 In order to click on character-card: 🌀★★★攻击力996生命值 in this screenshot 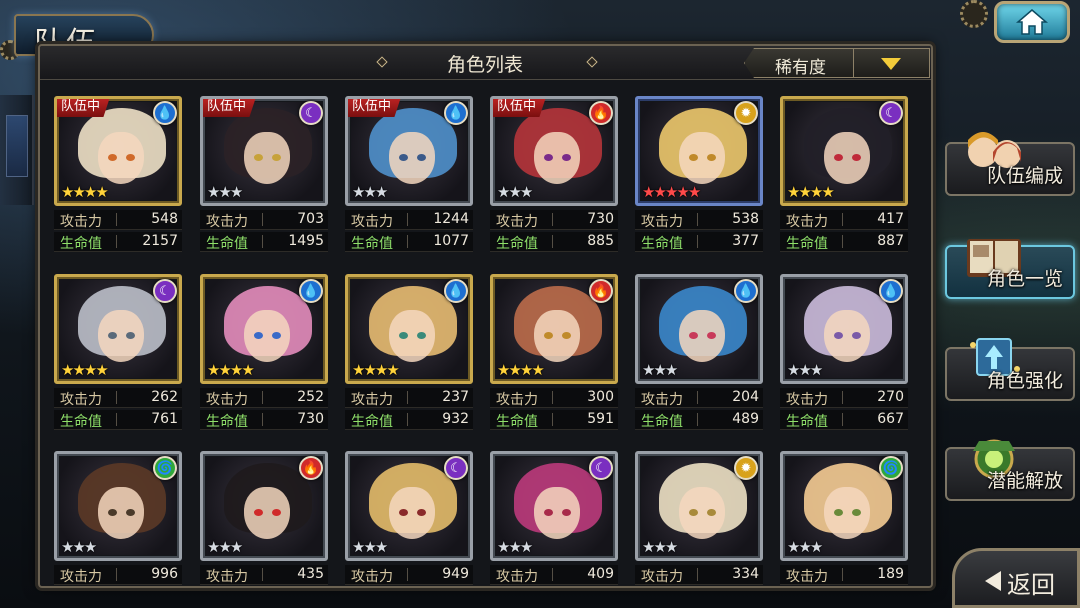, I will do `click(118, 518)`.